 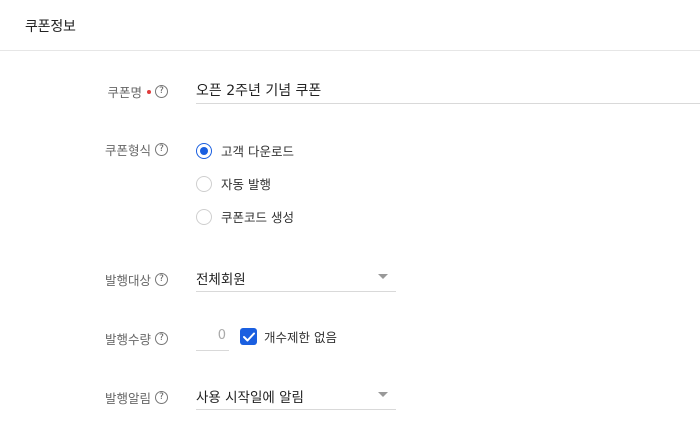 I want to click on checkbox, so click(x=248, y=336).